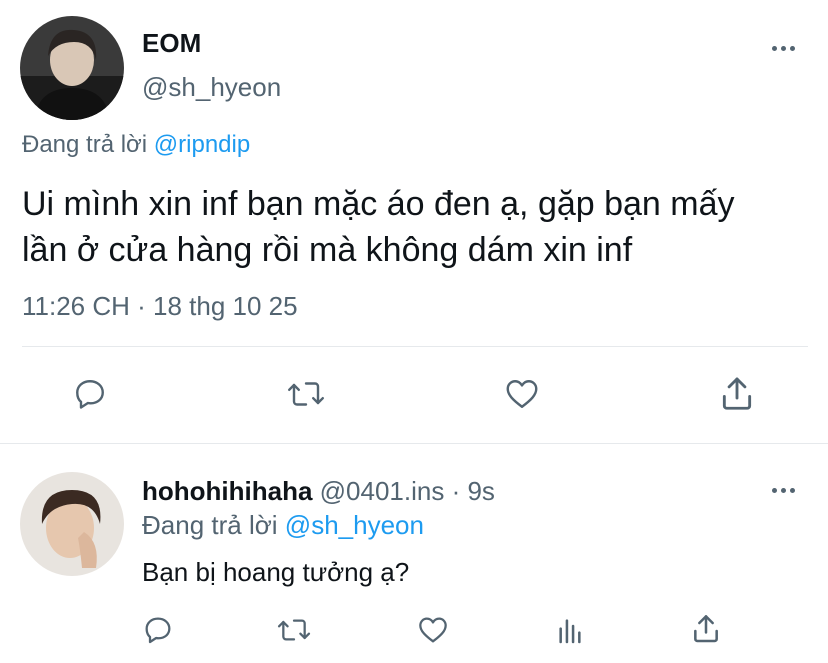 Image resolution: width=828 pixels, height=663 pixels. Describe the element at coordinates (227, 491) in the screenshot. I see `reply-display-name: hohohihihaha` at that location.